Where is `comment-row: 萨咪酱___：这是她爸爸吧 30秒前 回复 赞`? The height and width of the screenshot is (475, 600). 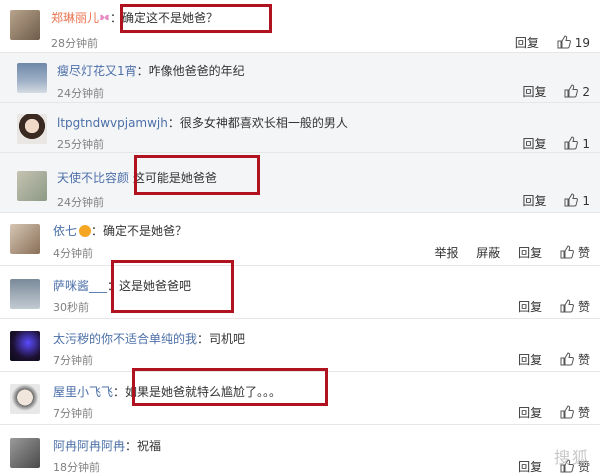 comment-row: 萨咪酱___：这是她爸爸吧 30秒前 回复 赞 is located at coordinates (300, 292).